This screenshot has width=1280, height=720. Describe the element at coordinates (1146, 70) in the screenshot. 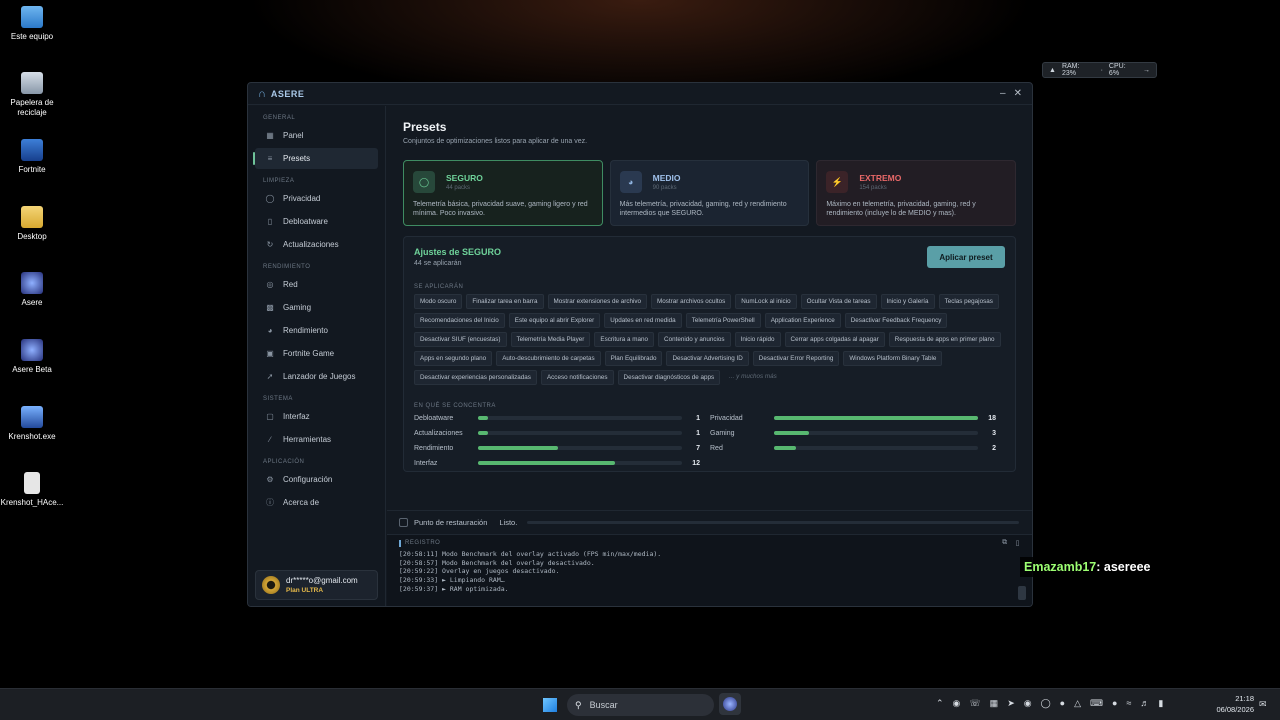

I see `arrow-right-icon: →` at that location.